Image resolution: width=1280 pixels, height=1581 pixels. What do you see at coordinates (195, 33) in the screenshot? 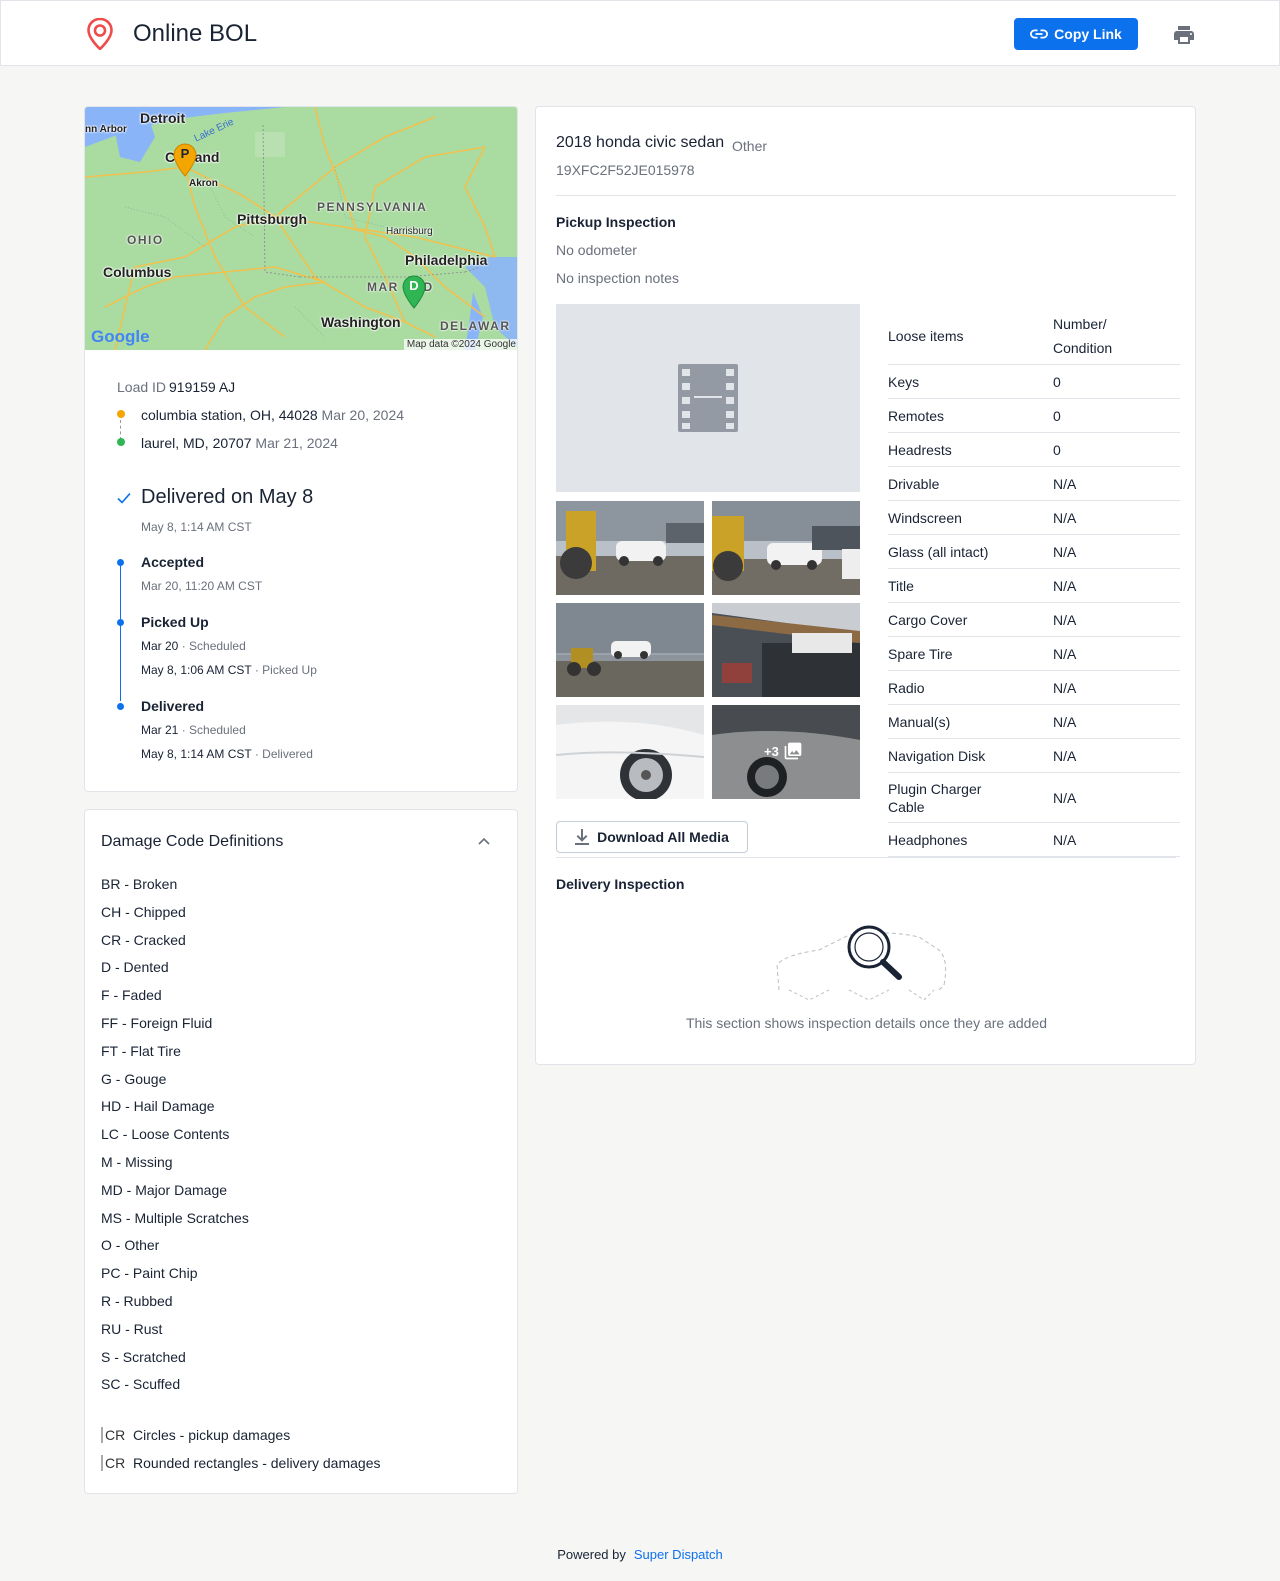
I see `app-title: Online BOL` at bounding box center [195, 33].